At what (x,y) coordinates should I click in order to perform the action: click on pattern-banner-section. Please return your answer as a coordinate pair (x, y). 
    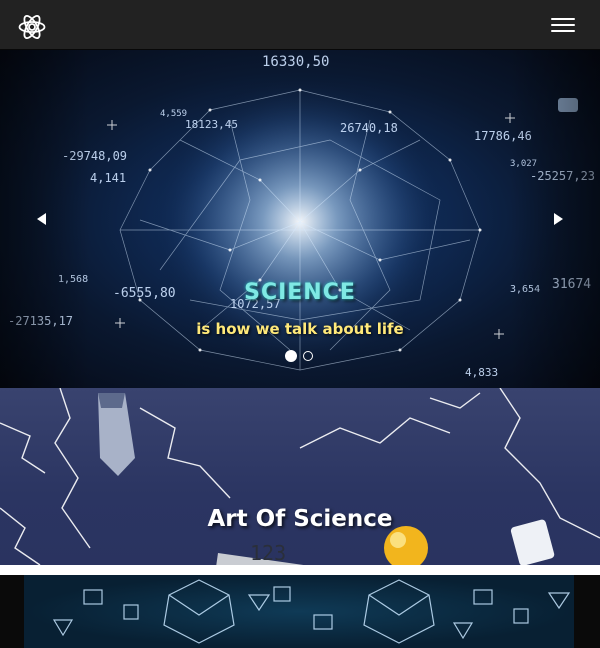
    Looking at the image, I should click on (300, 606).